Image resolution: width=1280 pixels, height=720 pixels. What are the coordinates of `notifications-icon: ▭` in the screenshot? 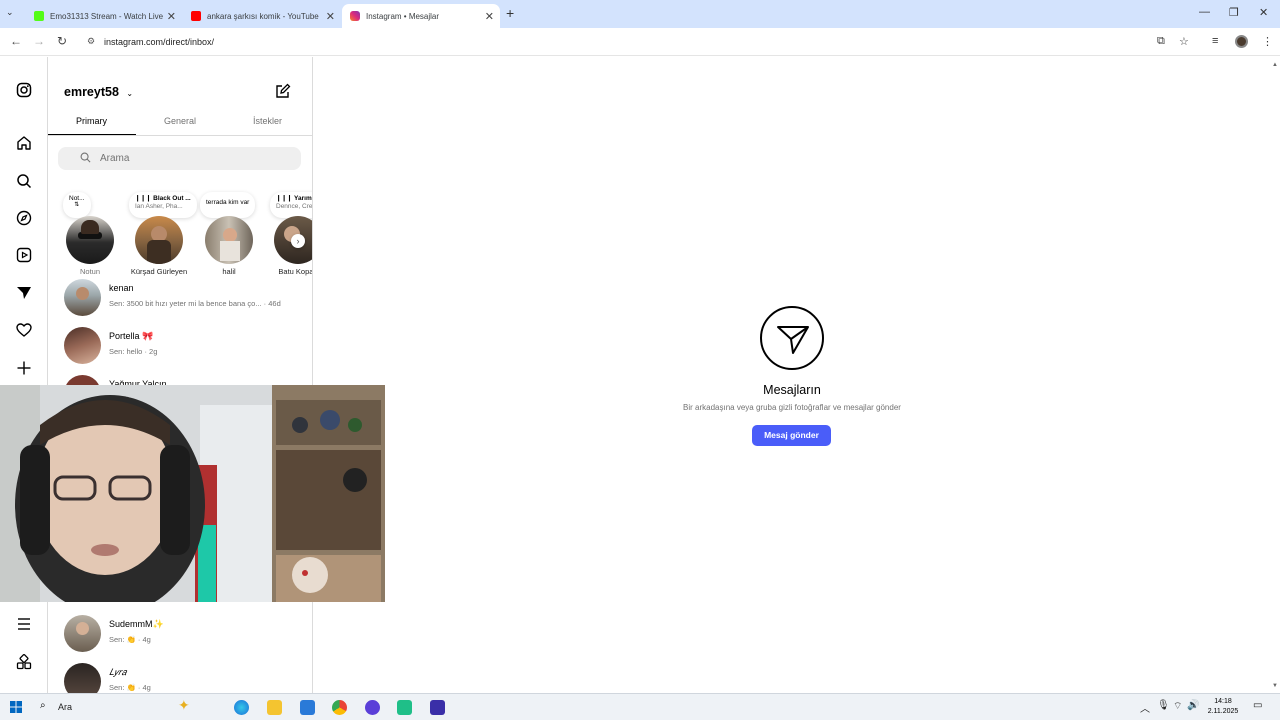 It's located at (1257, 705).